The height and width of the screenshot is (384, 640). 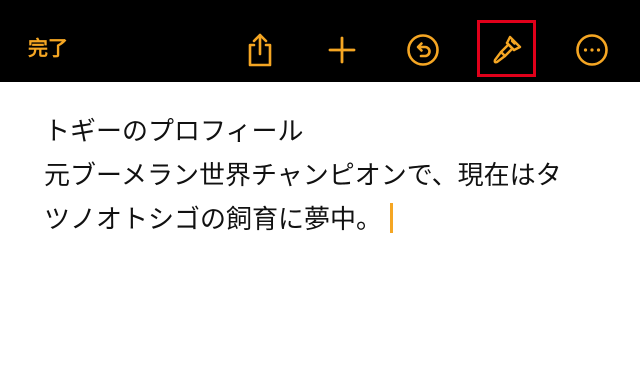 I want to click on add-button, so click(x=342, y=50).